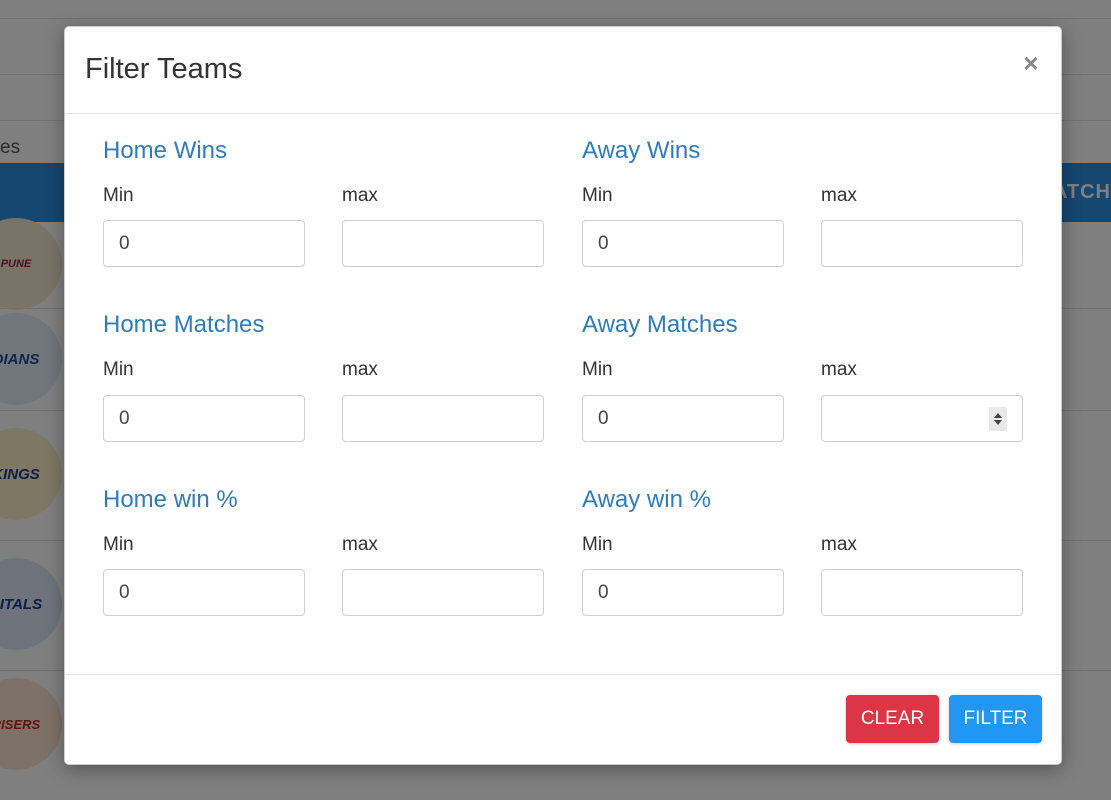 Image resolution: width=1111 pixels, height=800 pixels. Describe the element at coordinates (660, 324) in the screenshot. I see `group-title: Away Matches` at that location.